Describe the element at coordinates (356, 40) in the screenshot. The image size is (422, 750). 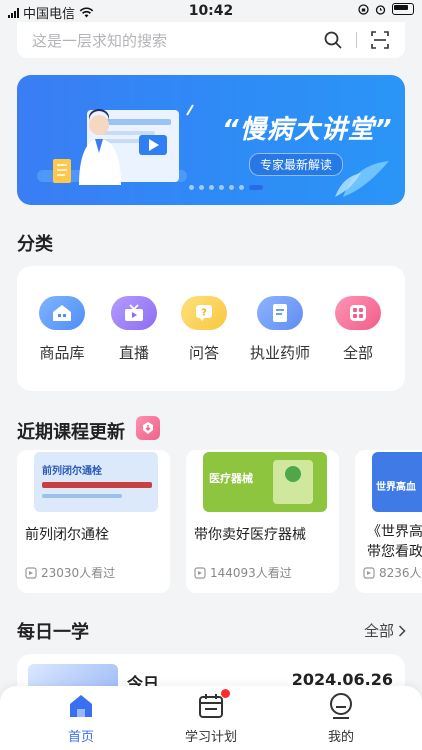
I see `search-divider` at that location.